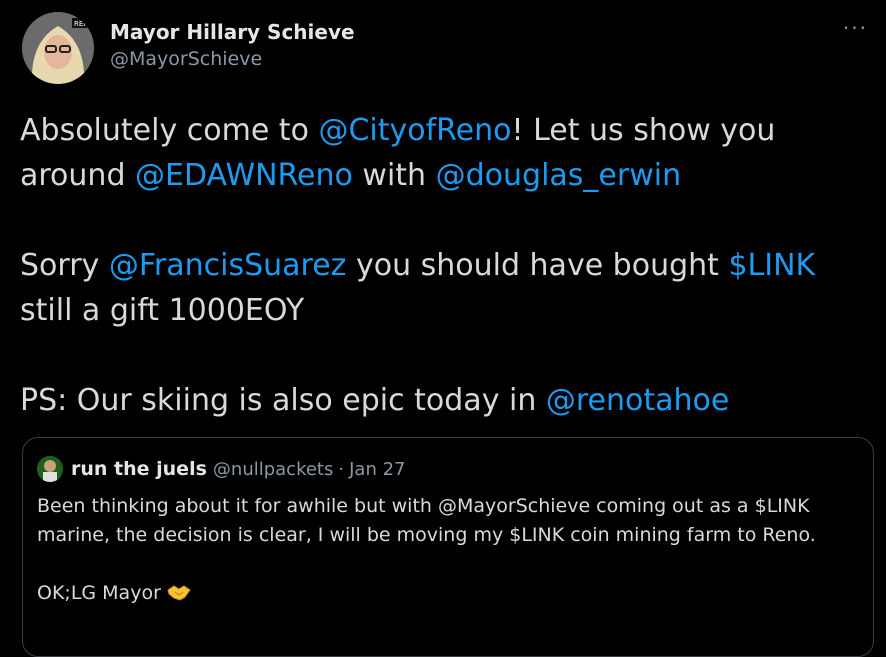 This screenshot has height=657, width=886. Describe the element at coordinates (414, 130) in the screenshot. I see `mention-link: @CityofReno` at that location.